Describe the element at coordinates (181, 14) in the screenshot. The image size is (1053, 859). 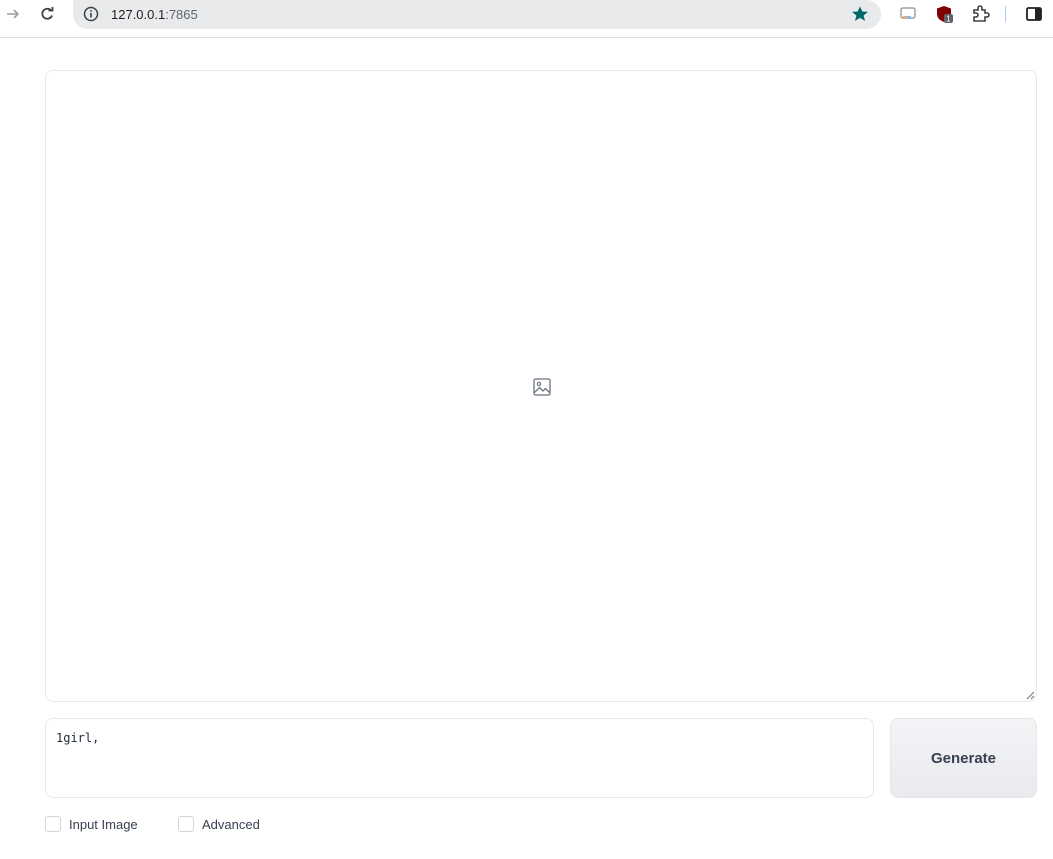
I see `url-port: :7865` at that location.